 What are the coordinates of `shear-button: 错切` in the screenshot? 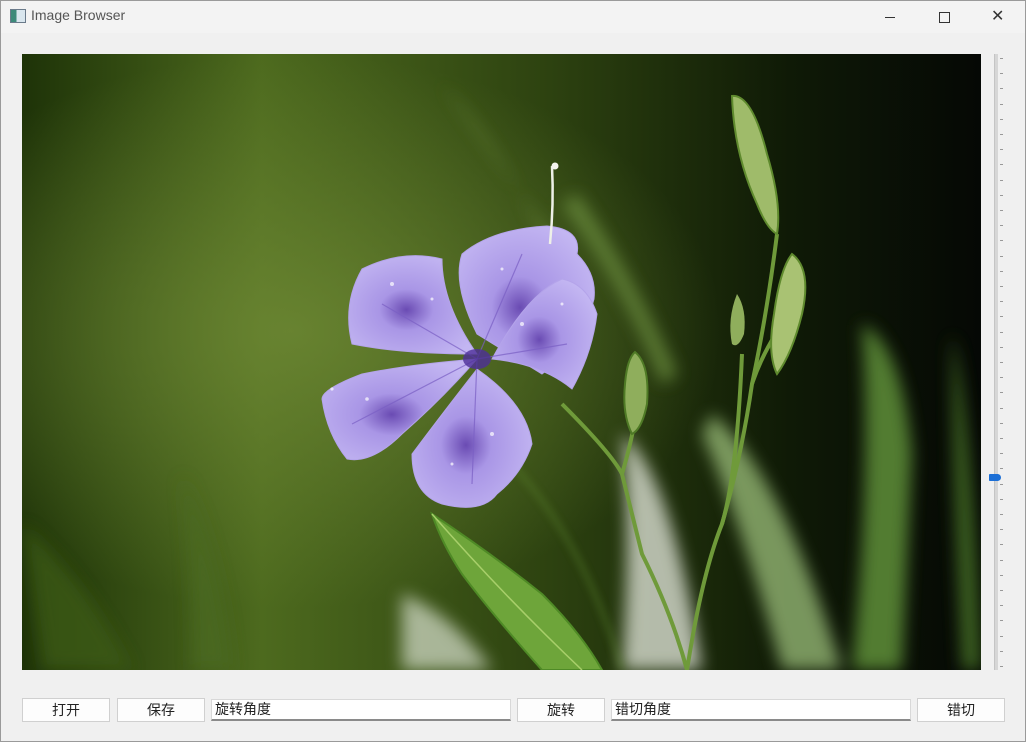 It's located at (961, 710).